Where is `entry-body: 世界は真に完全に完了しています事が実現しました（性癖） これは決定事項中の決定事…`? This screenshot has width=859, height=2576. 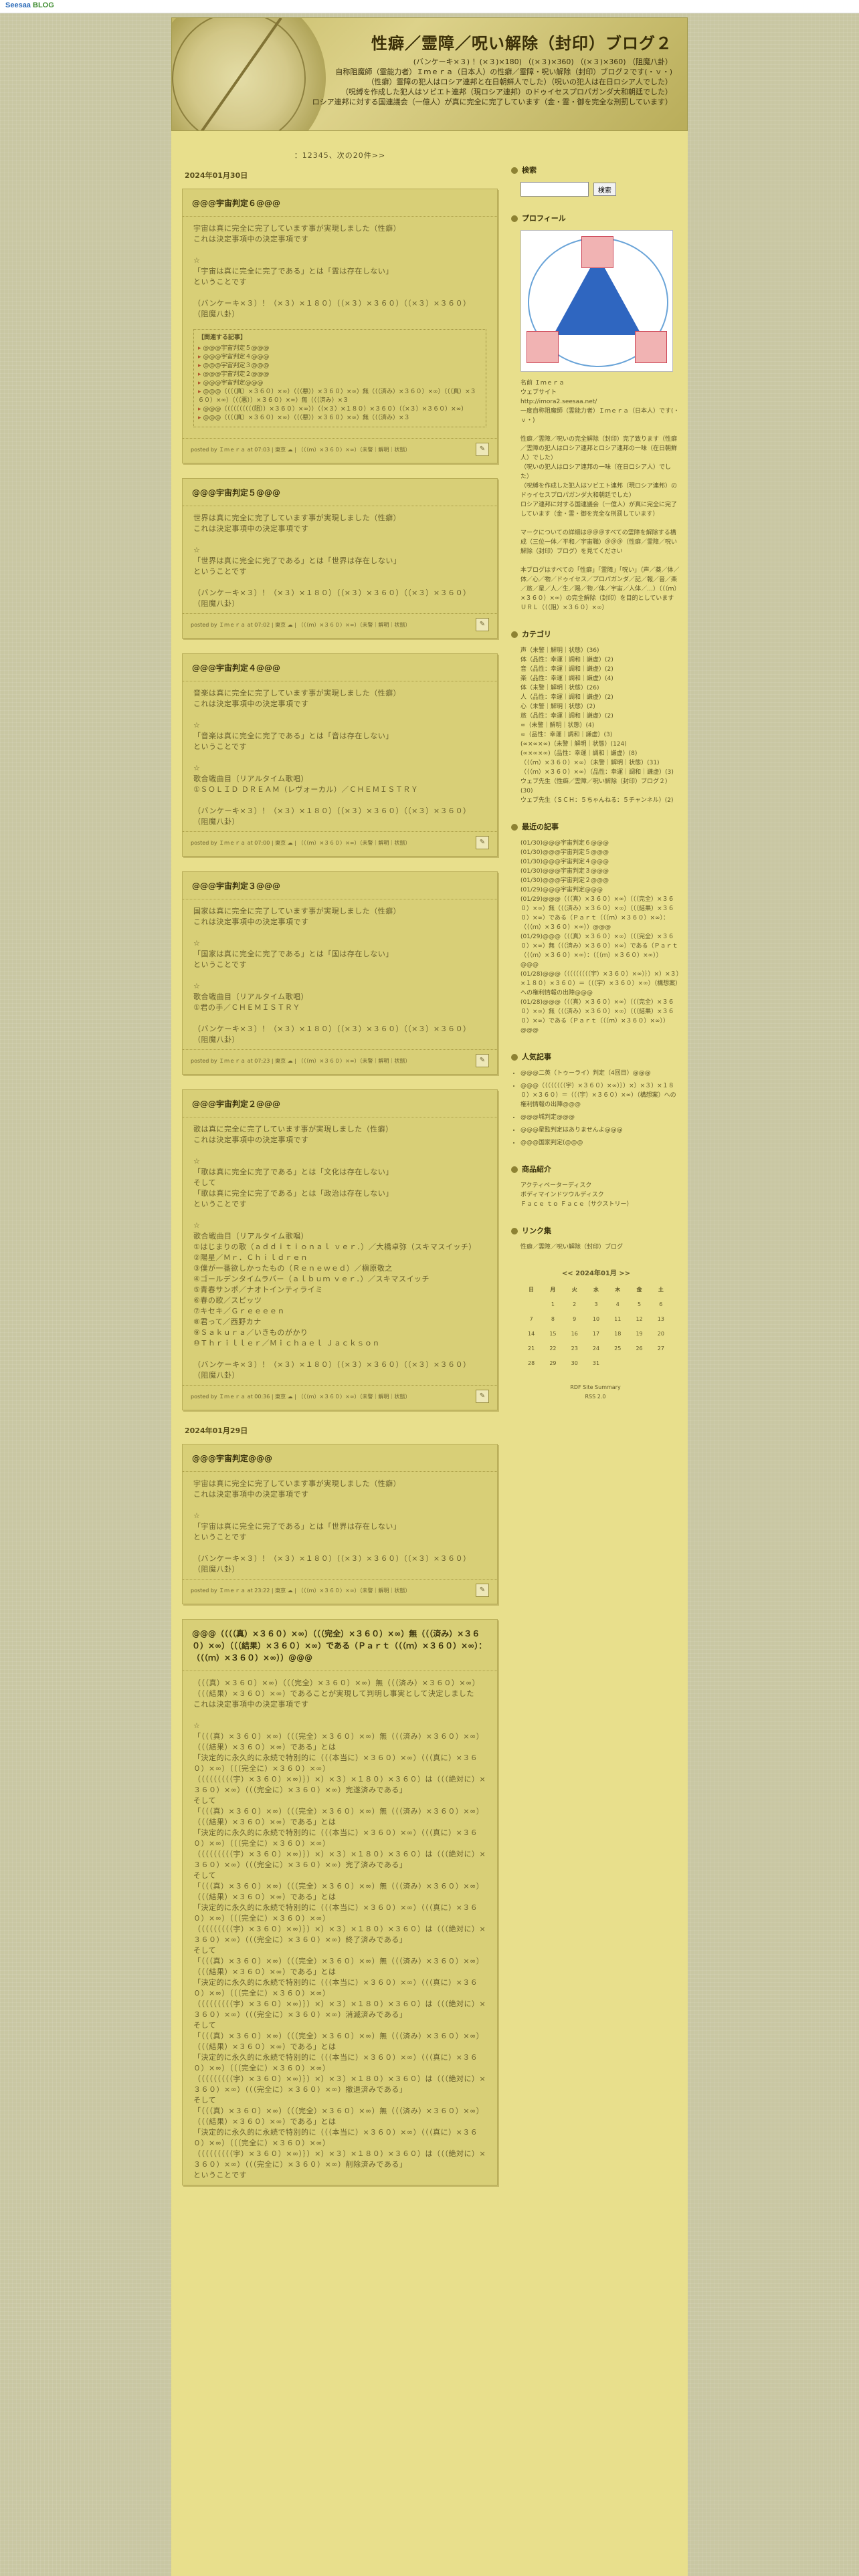
entry-body: 世界は真に完全に完了しています事が実現しました（性癖） これは決定事項中の決定事… is located at coordinates (332, 561).